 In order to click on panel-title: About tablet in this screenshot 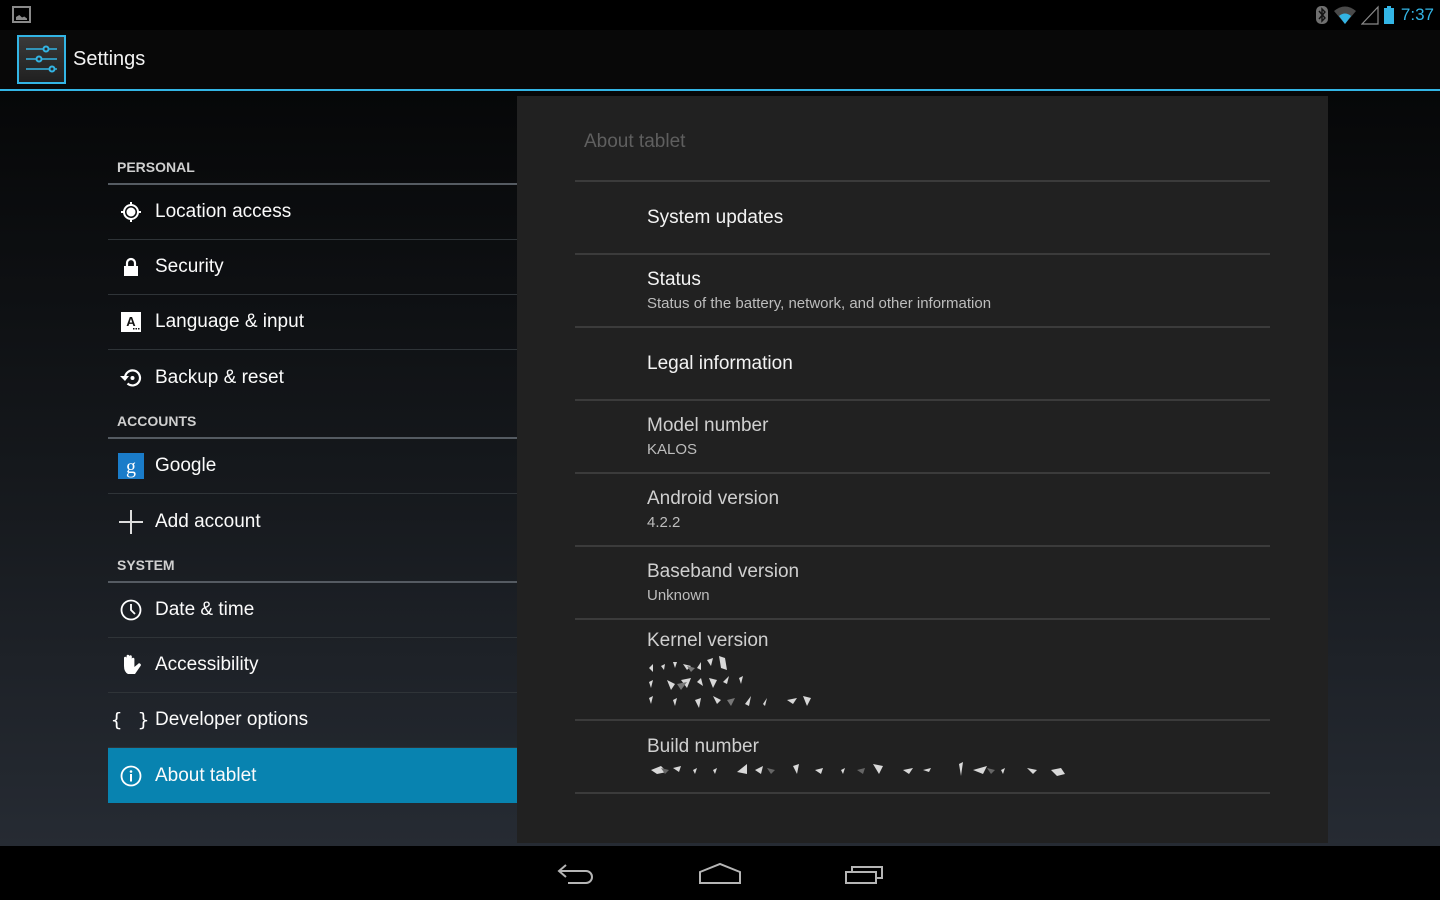, I will do `click(635, 141)`.